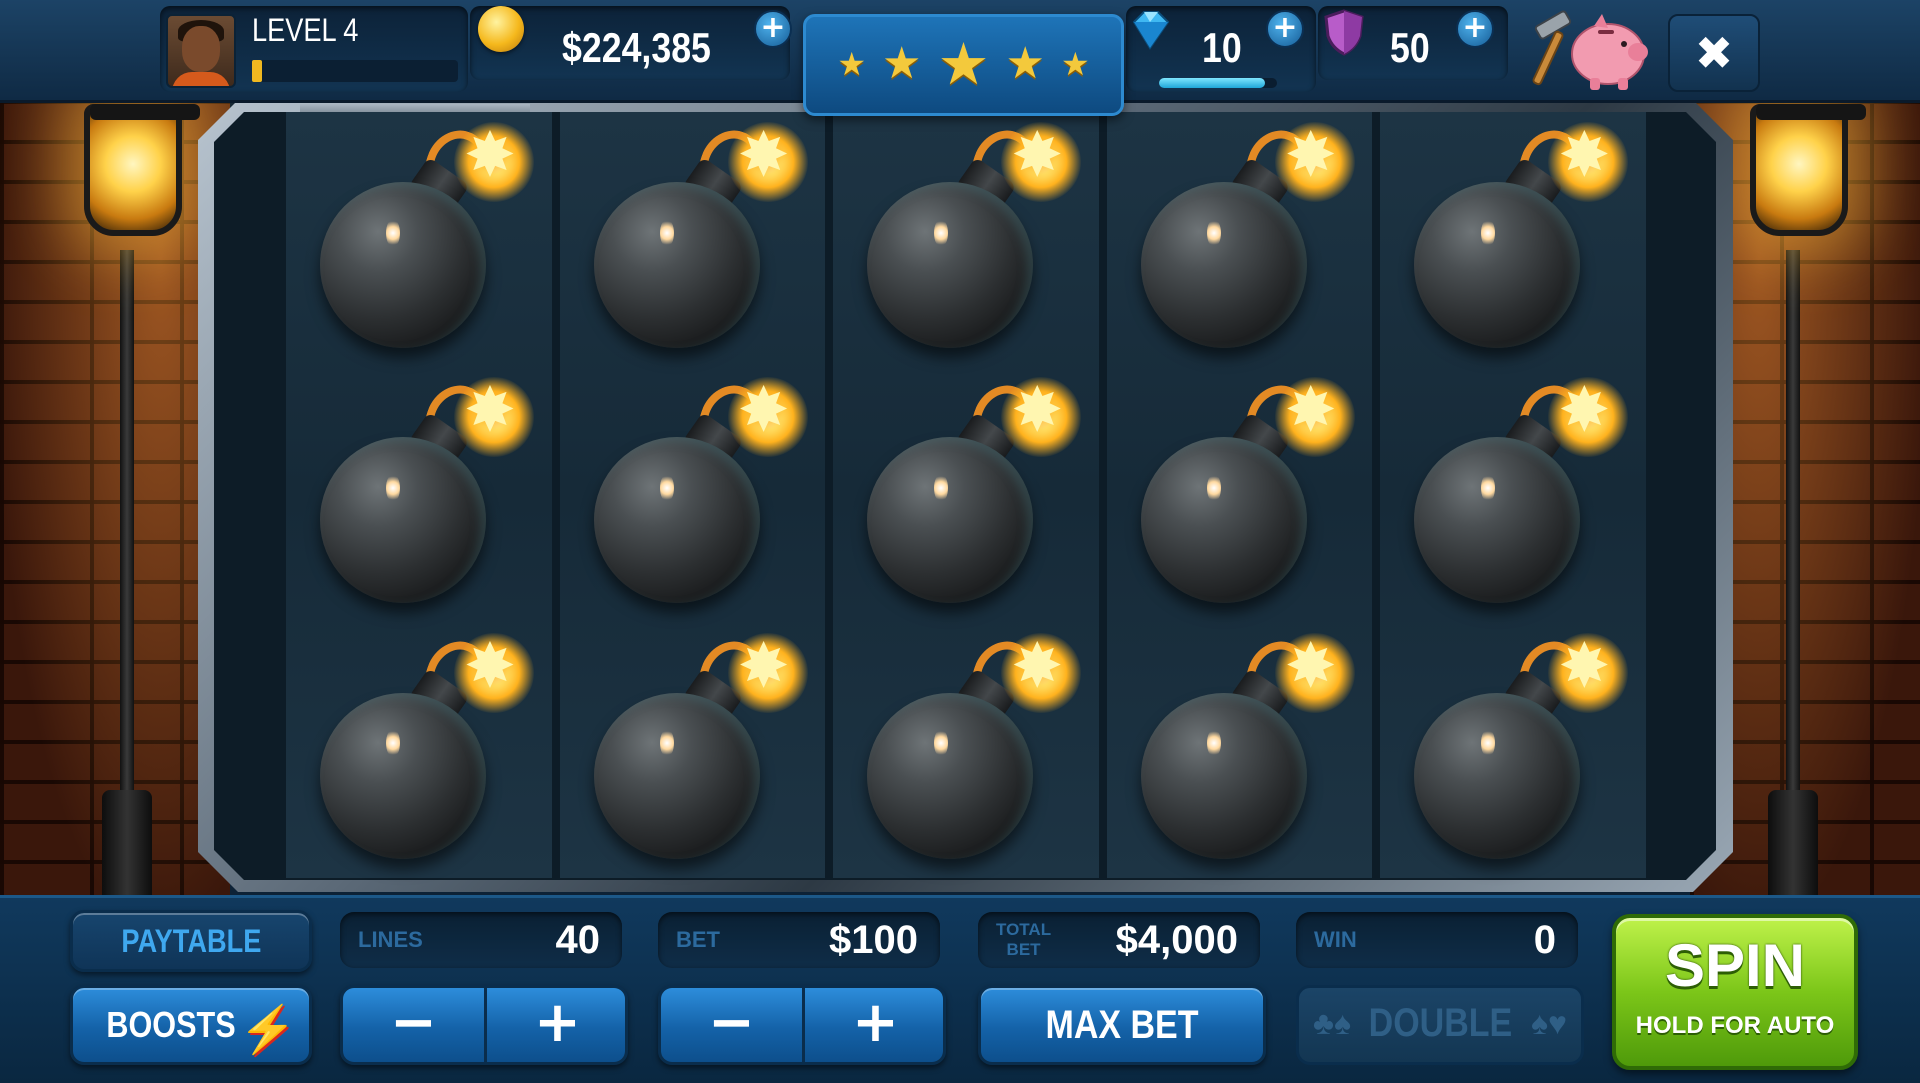 The height and width of the screenshot is (1083, 1920). I want to click on spin-button: SPIN HOLD FOR AUTO, so click(1735, 992).